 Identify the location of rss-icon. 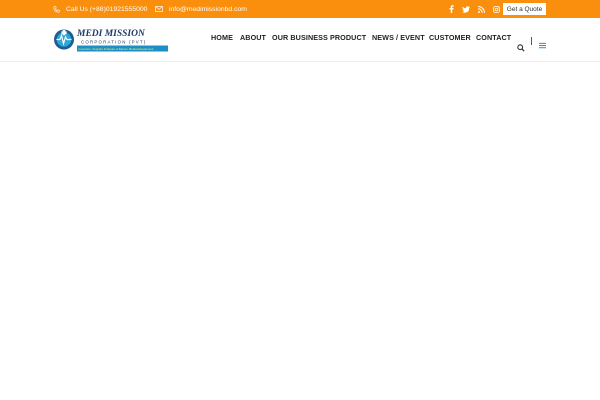
(481, 9).